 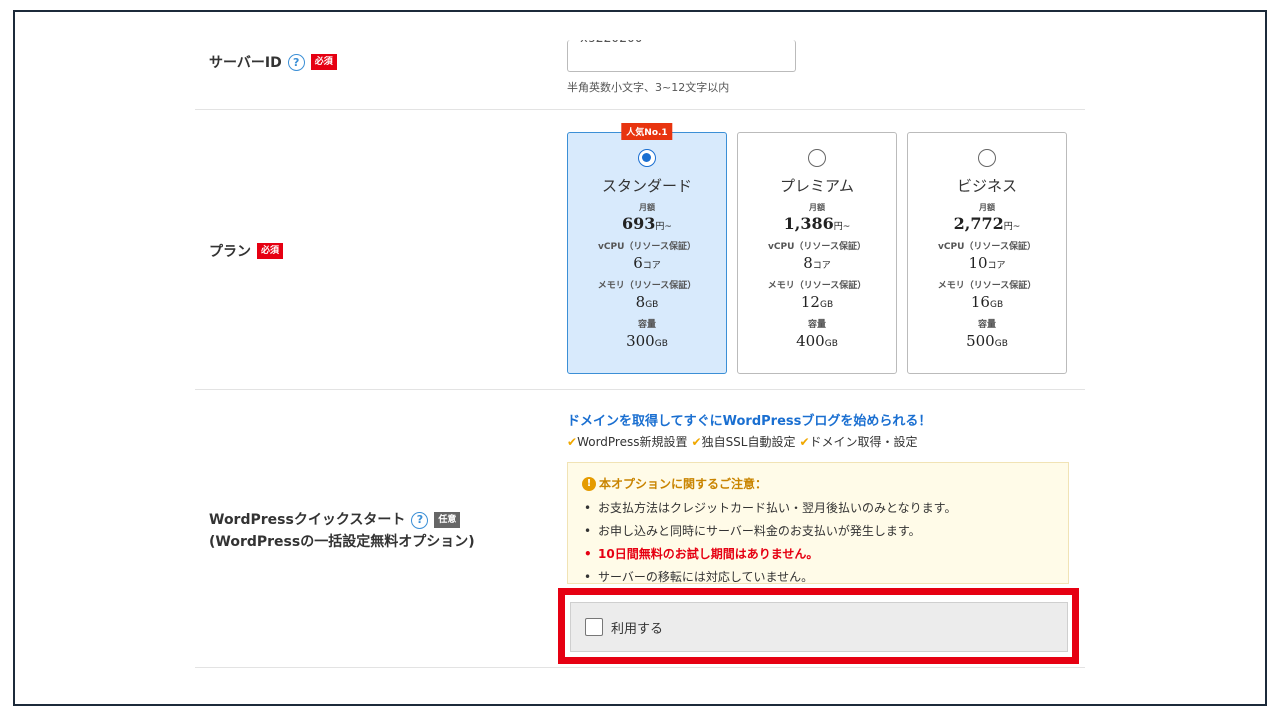 I want to click on storage-value: 400GB, so click(x=817, y=341).